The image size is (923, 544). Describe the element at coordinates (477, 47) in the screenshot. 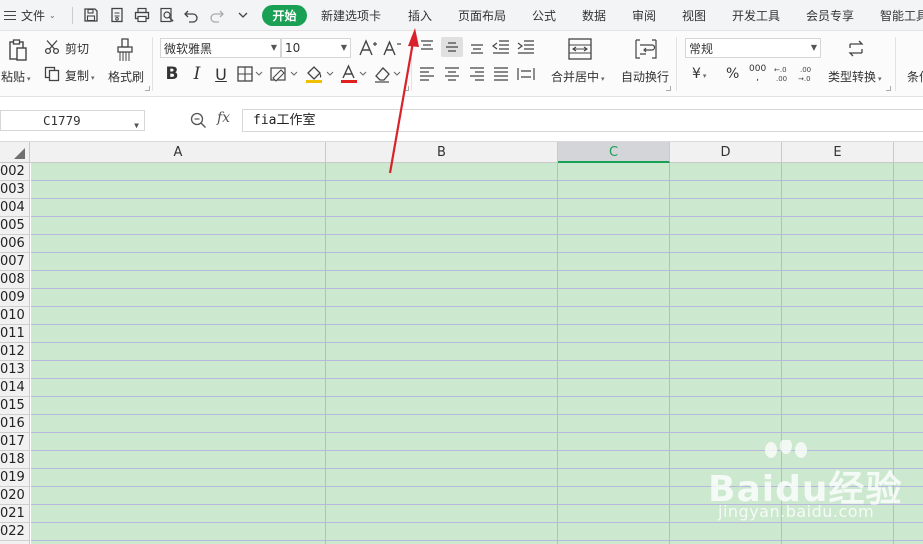

I see `align-bottom-icon` at that location.